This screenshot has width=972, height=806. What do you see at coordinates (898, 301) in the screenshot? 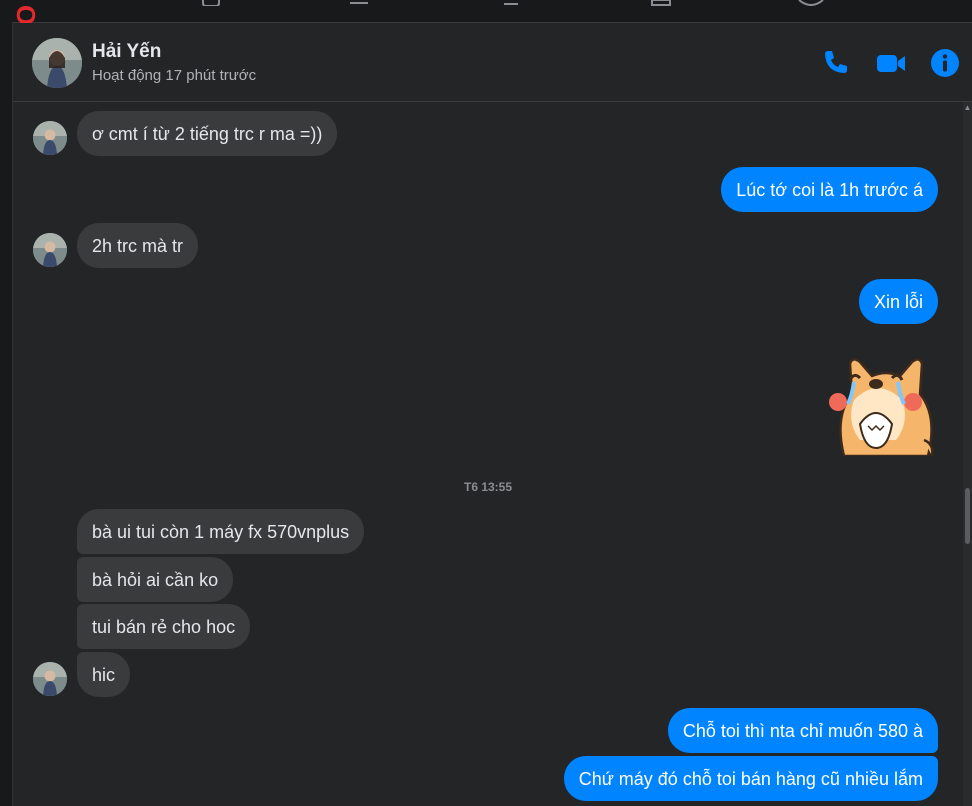
I see `outgoing-message: Xin lỗi` at bounding box center [898, 301].